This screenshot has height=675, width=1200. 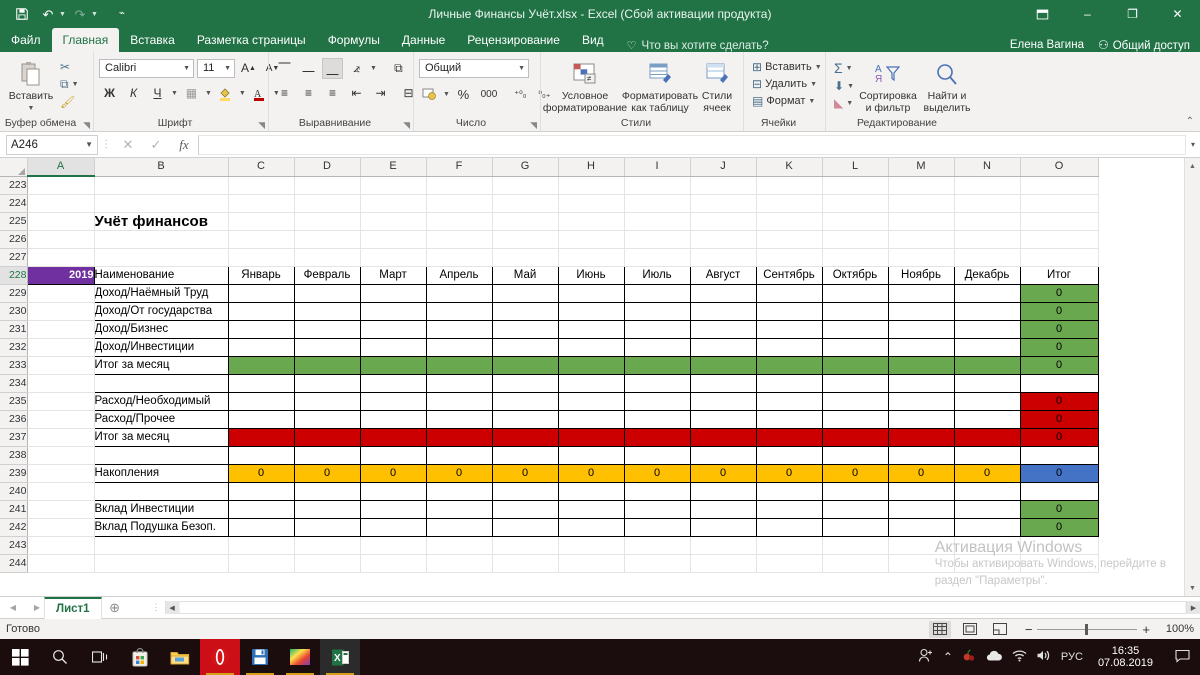 What do you see at coordinates (921, 509) in the screenshot?
I see `cell-M241` at bounding box center [921, 509].